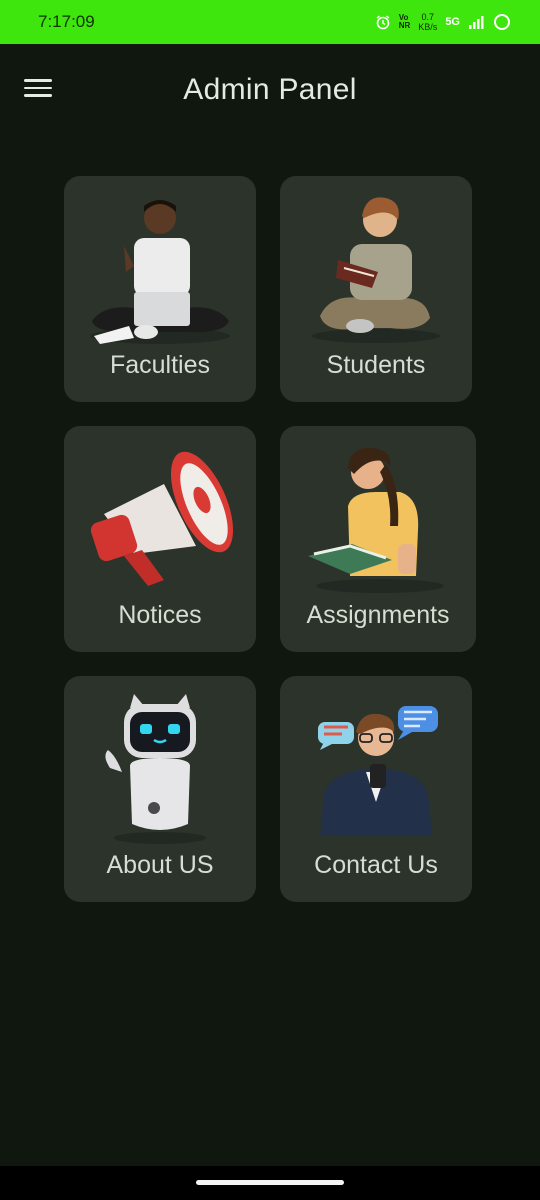 The width and height of the screenshot is (540, 1200). What do you see at coordinates (378, 615) in the screenshot?
I see `card-label: Assignments` at bounding box center [378, 615].